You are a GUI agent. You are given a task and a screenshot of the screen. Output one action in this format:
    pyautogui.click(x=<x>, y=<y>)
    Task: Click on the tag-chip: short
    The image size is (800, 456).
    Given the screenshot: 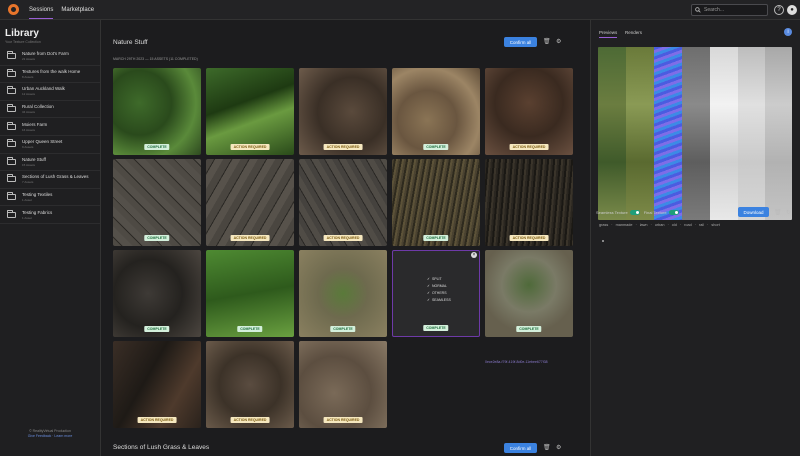 What is the action you would take?
    pyautogui.click(x=715, y=225)
    